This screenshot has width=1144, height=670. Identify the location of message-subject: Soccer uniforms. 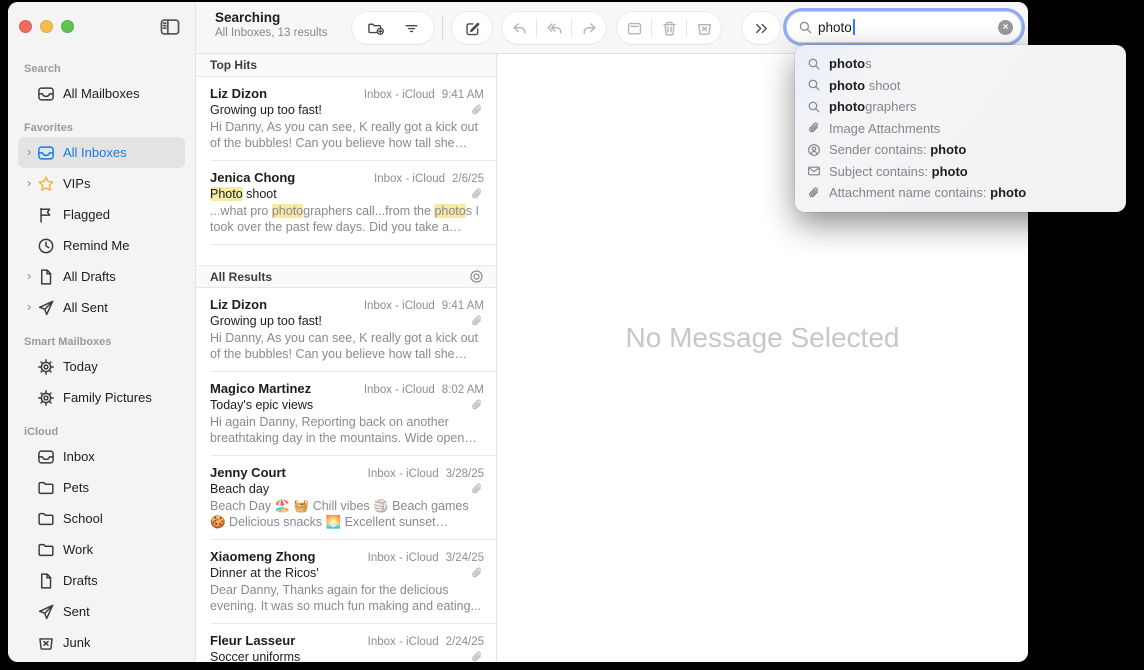
(340, 656).